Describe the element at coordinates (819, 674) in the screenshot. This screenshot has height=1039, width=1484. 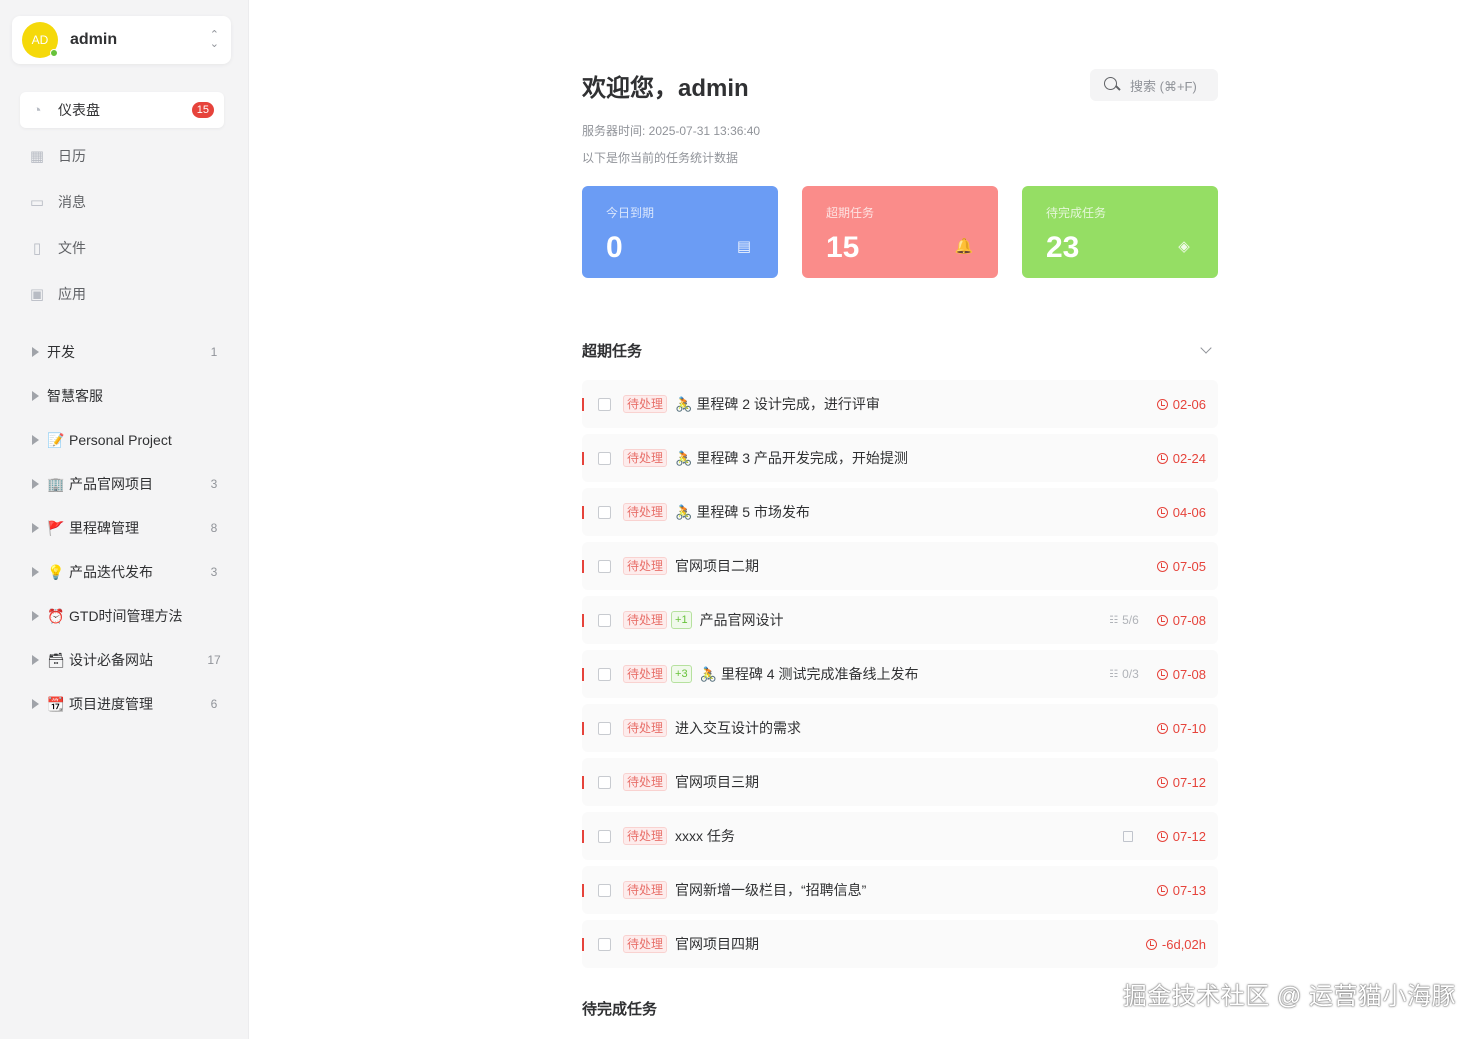
I see `task-title-text: 里程碑 4 测试完成准备线上发布` at that location.